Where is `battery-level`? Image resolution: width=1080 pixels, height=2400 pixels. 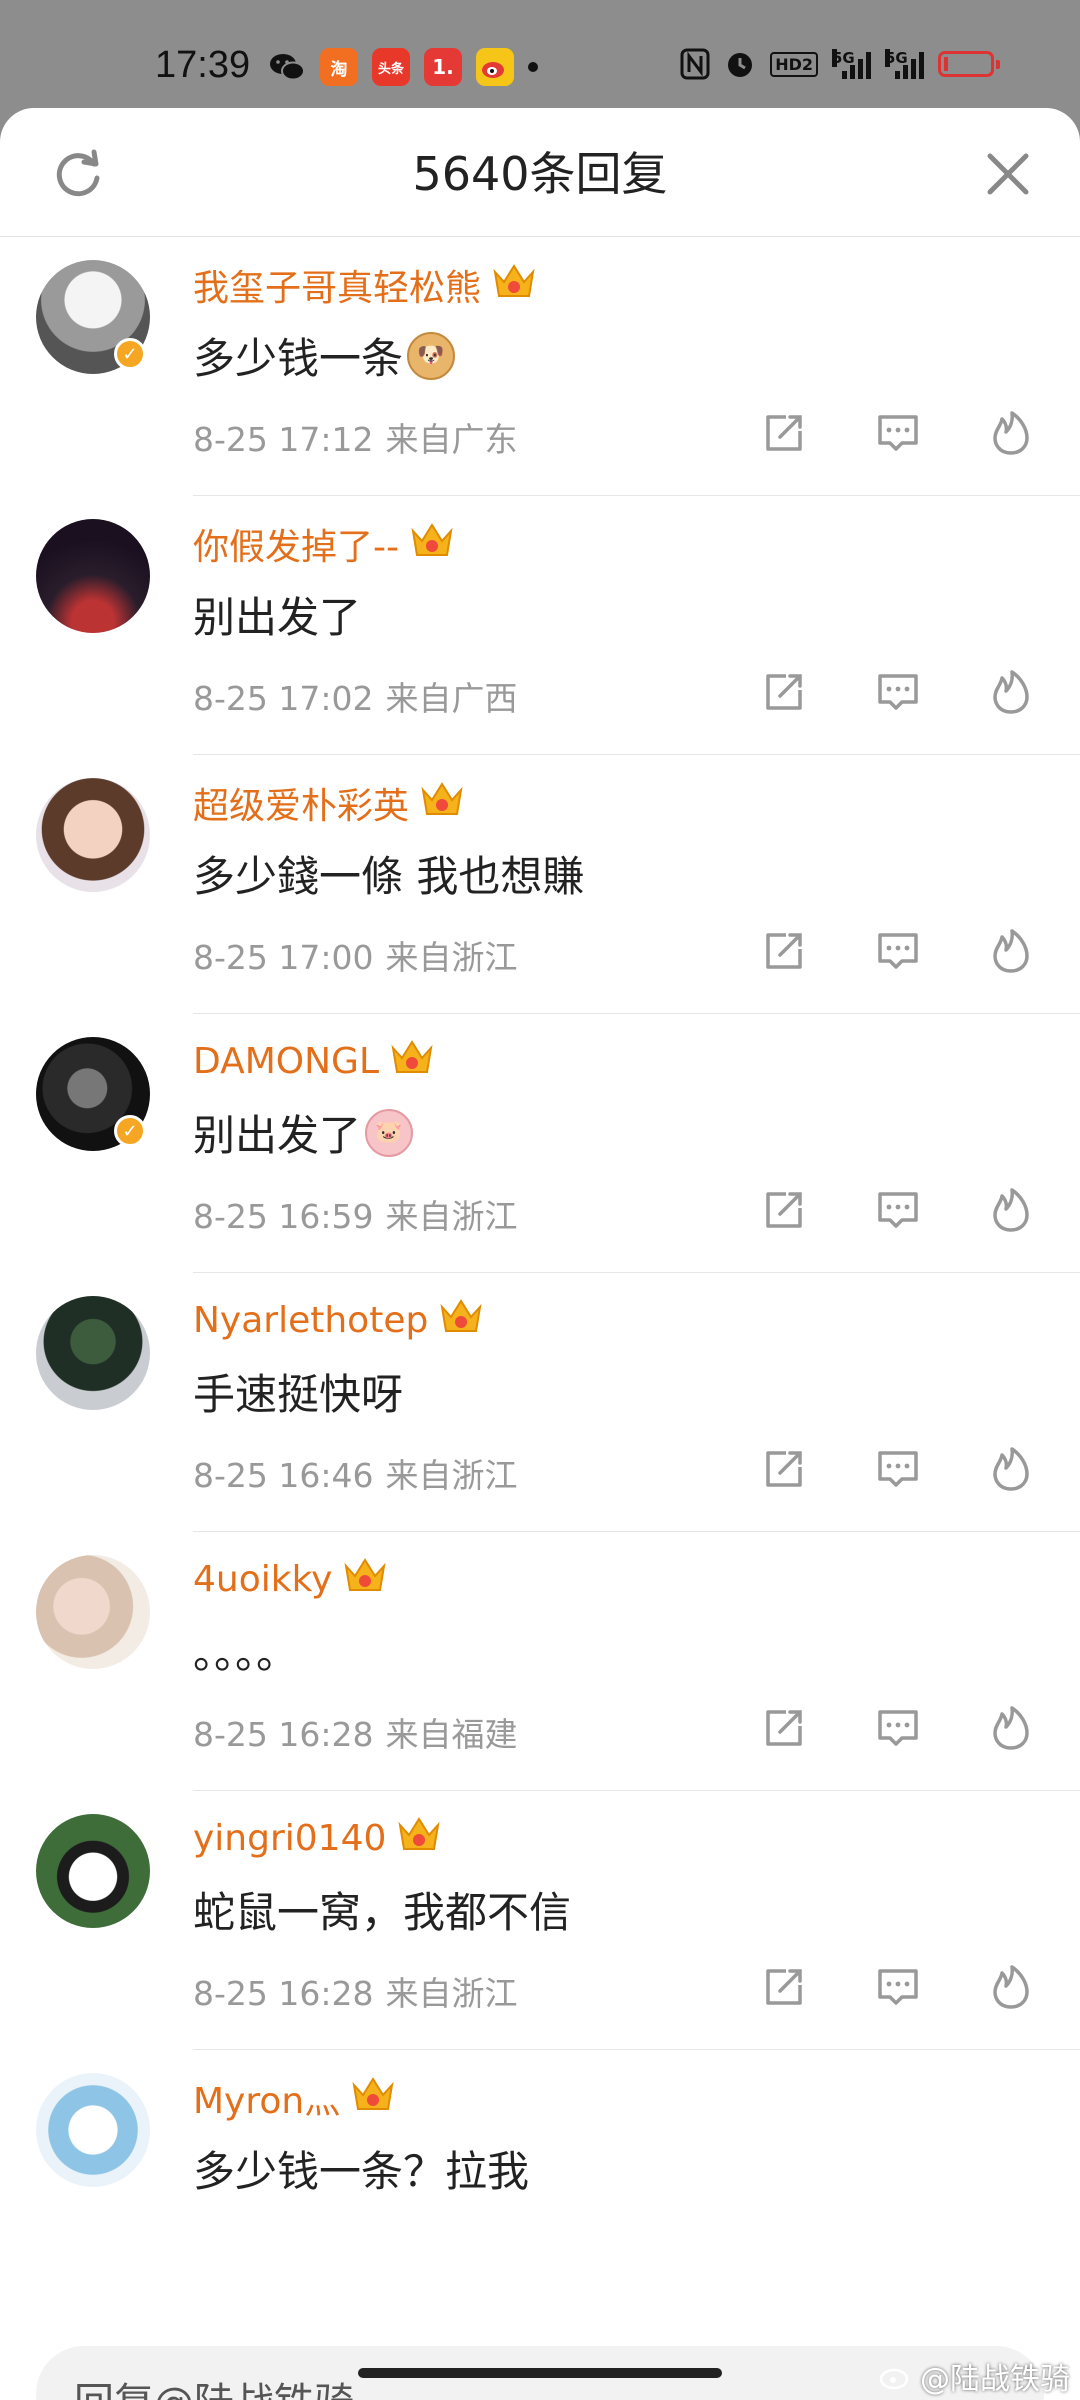
battery-level is located at coordinates (946, 64).